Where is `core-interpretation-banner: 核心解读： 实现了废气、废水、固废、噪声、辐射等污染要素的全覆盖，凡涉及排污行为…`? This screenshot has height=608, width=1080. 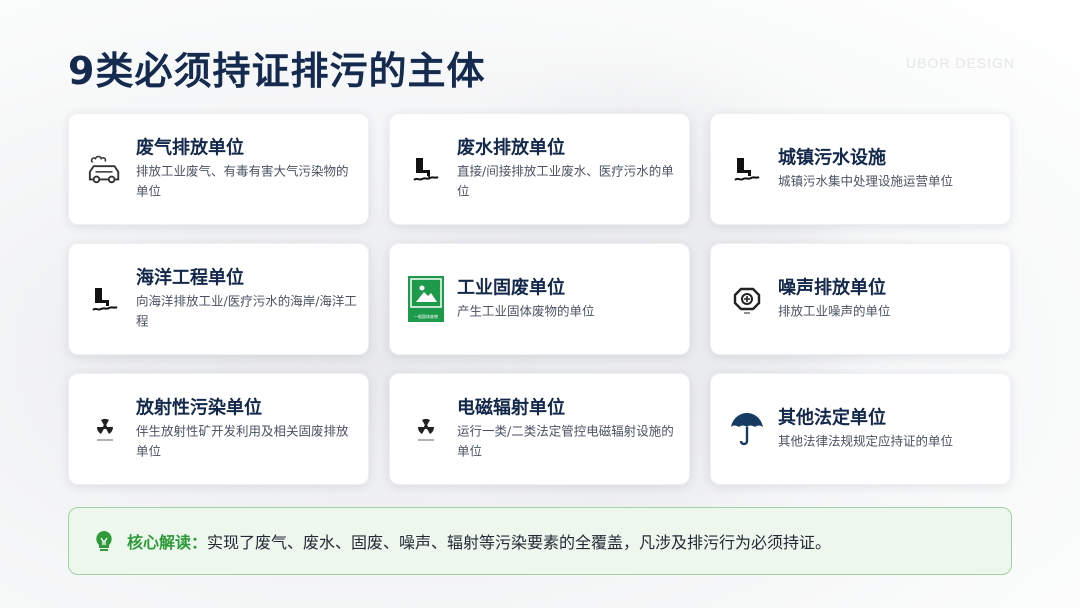 core-interpretation-banner: 核心解读： 实现了废气、废水、固废、噪声、辐射等污染要素的全覆盖，凡涉及排污行为… is located at coordinates (540, 541).